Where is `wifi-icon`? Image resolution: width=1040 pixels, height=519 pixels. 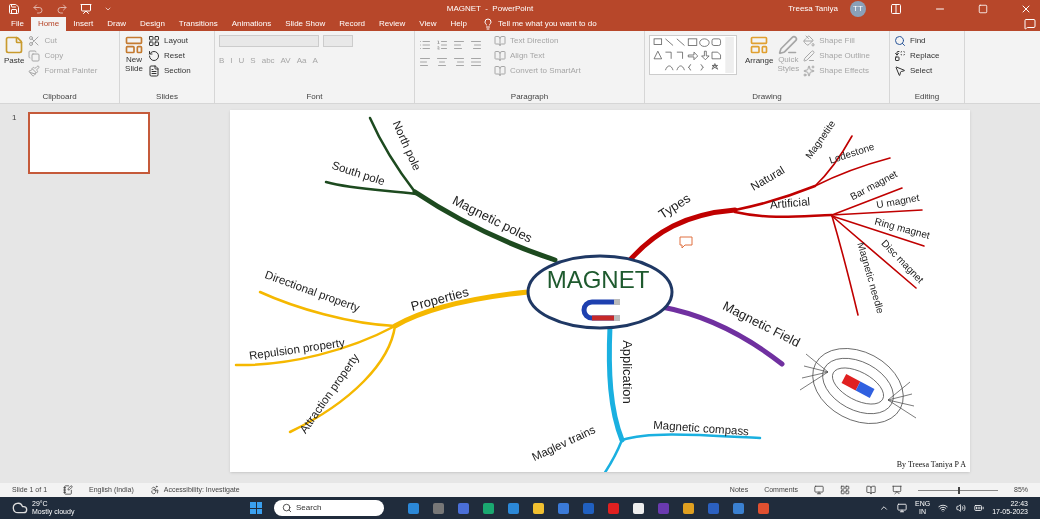 wifi-icon is located at coordinates (943, 508).